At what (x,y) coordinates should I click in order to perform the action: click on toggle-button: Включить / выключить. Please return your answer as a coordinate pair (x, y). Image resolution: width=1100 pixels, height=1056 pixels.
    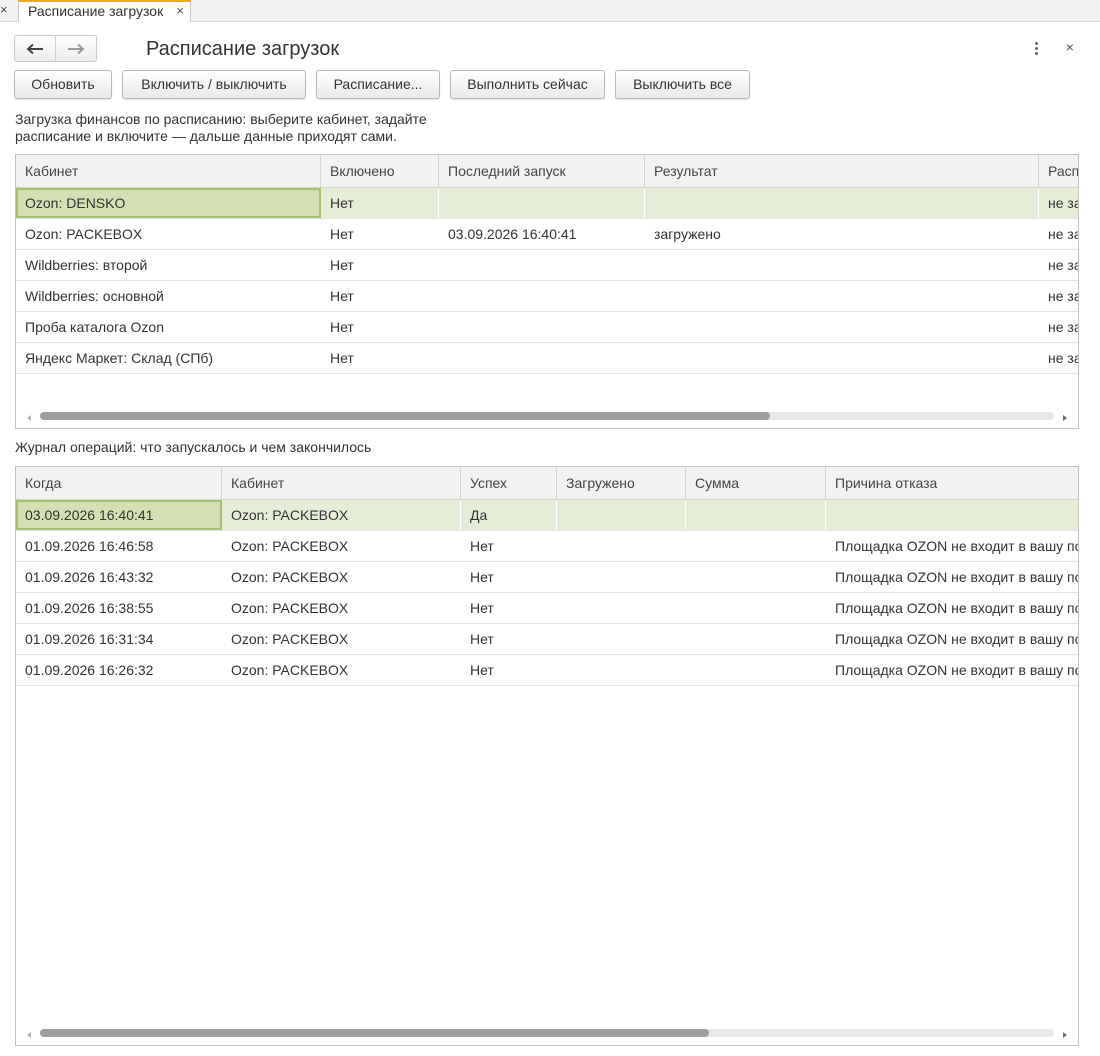
    Looking at the image, I should click on (214, 84).